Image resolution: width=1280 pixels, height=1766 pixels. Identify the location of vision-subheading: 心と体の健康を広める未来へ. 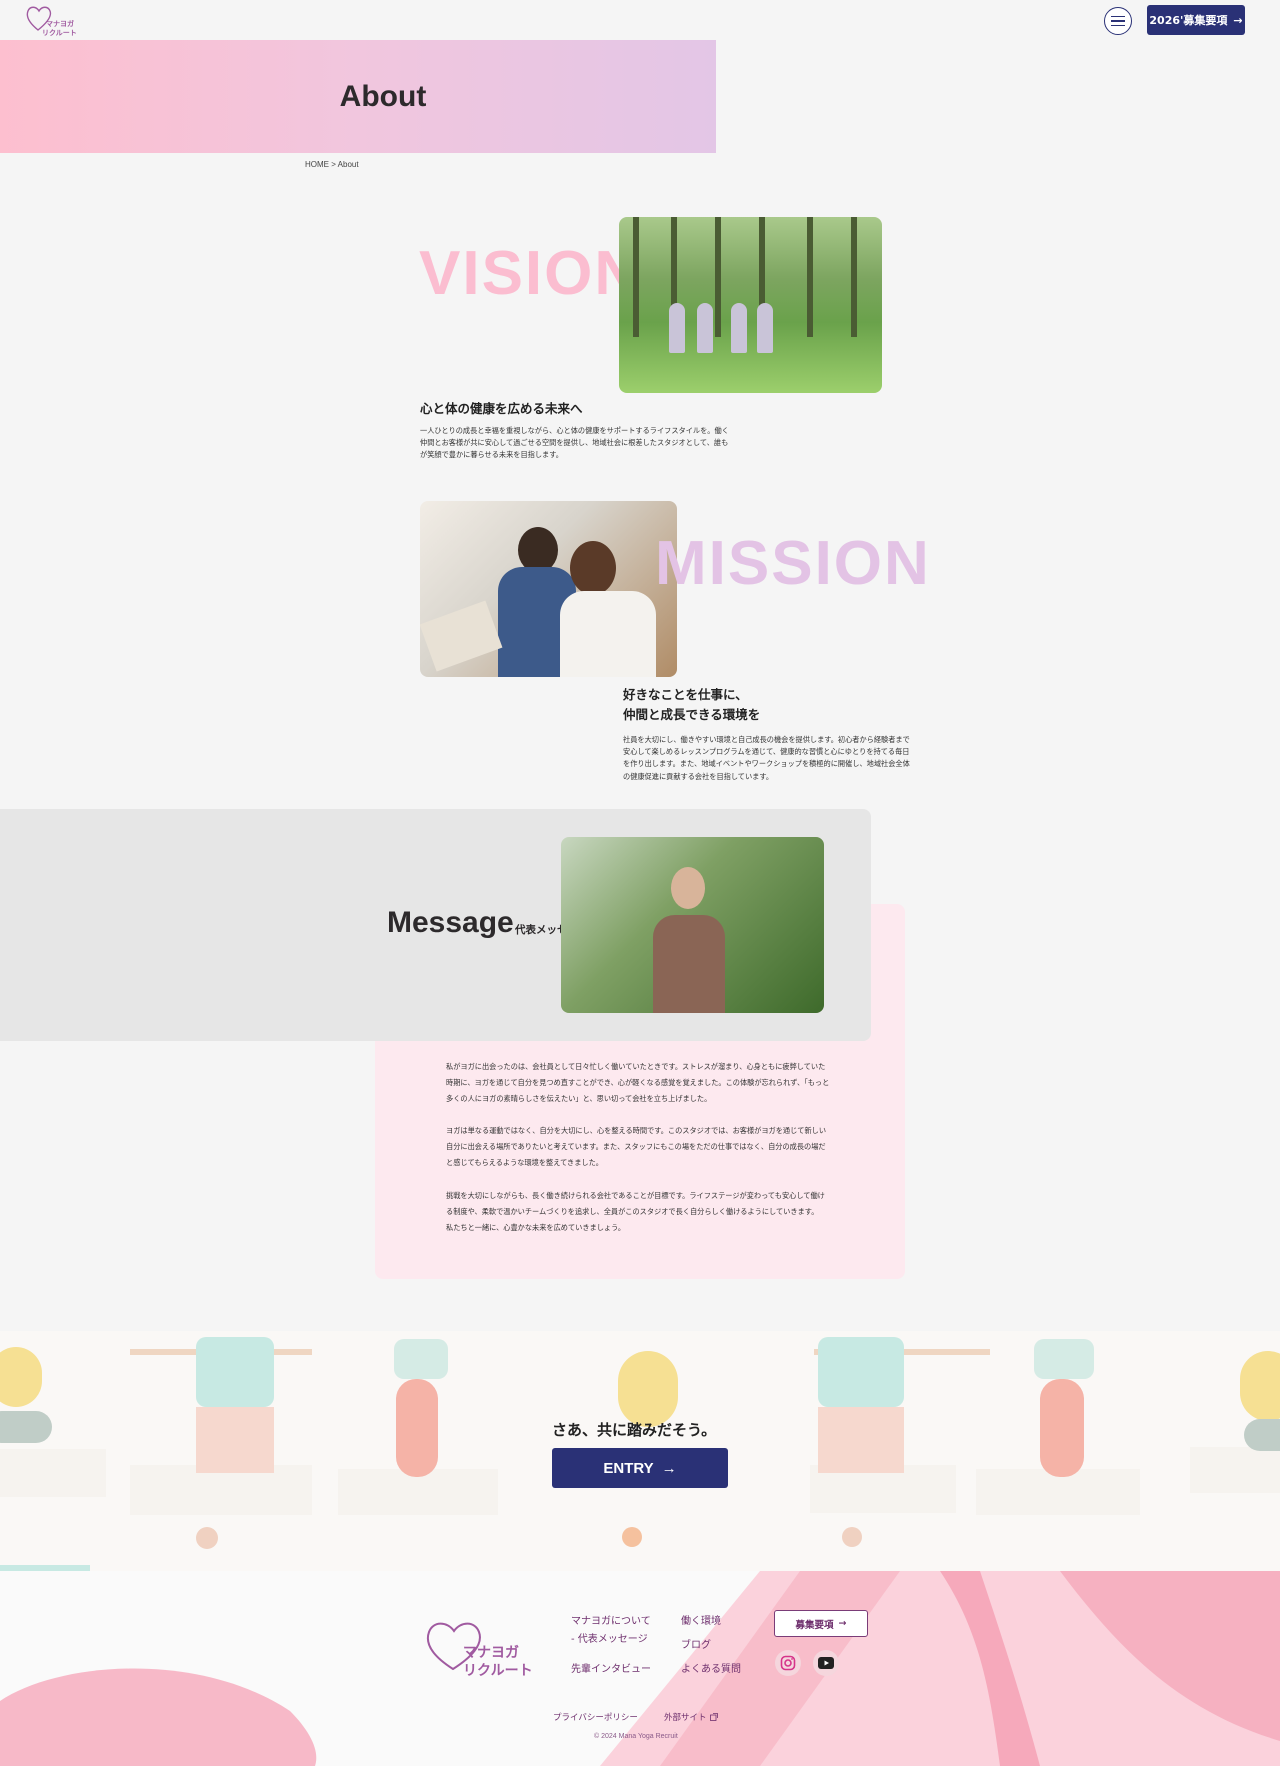
(501, 408).